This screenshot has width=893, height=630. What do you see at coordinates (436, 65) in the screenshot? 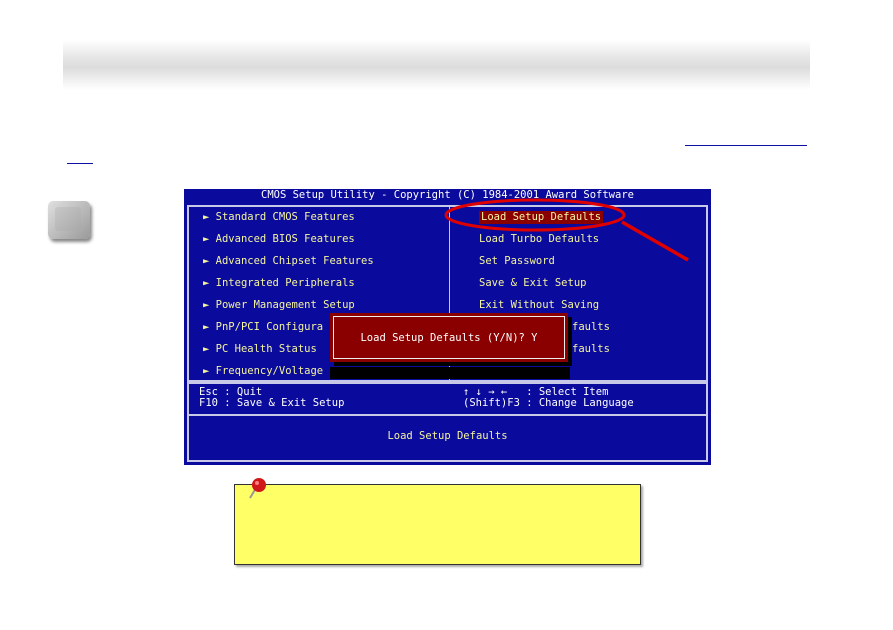
I see `header-banner` at bounding box center [436, 65].